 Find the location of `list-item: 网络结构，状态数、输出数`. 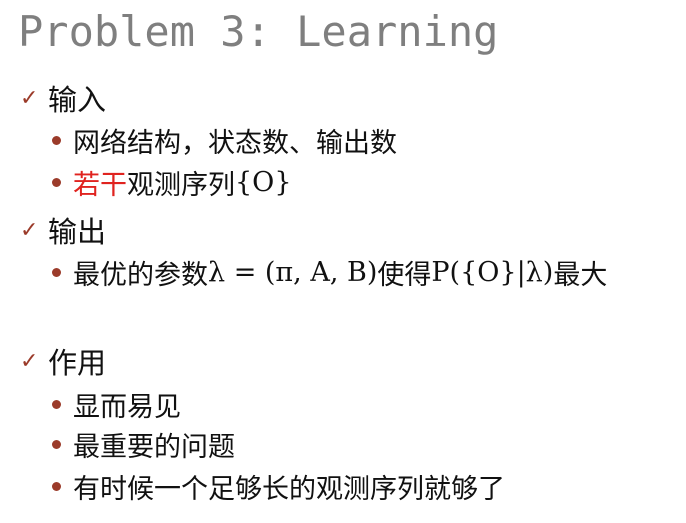

list-item: 网络结构，状态数、输出数 is located at coordinates (224, 140).